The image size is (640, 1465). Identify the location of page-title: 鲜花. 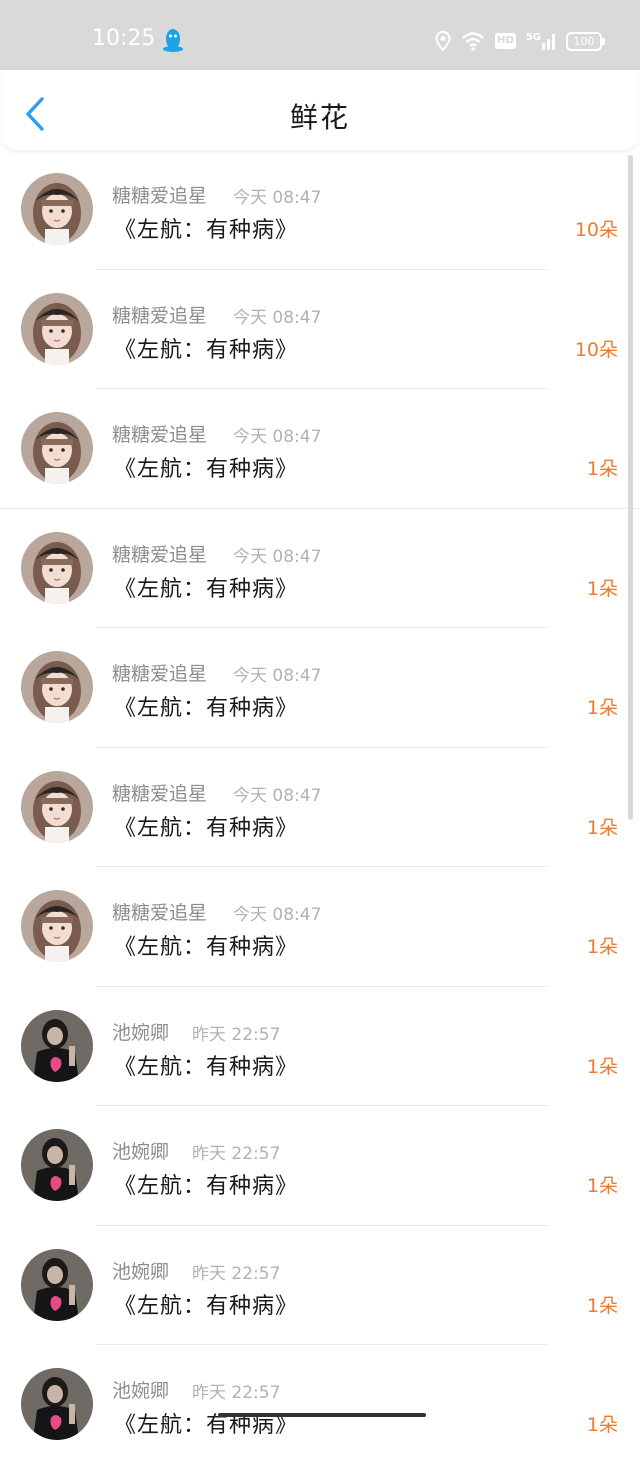
(319, 117).